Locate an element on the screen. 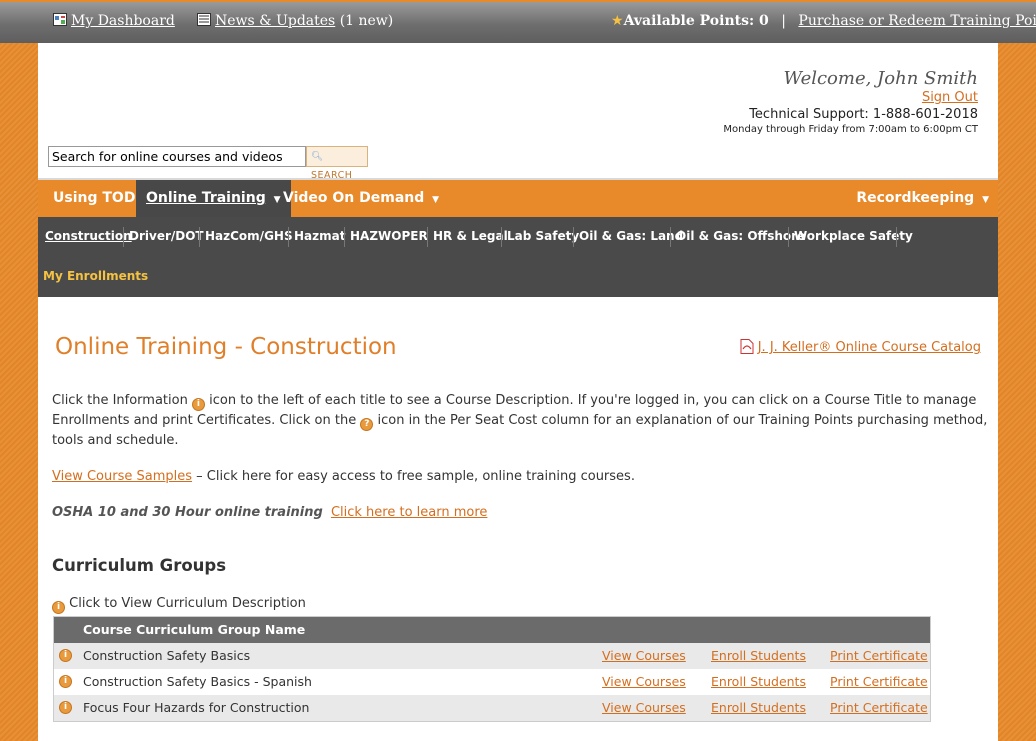 This screenshot has height=741, width=1036. subnav-construction: Construction is located at coordinates (88, 236).